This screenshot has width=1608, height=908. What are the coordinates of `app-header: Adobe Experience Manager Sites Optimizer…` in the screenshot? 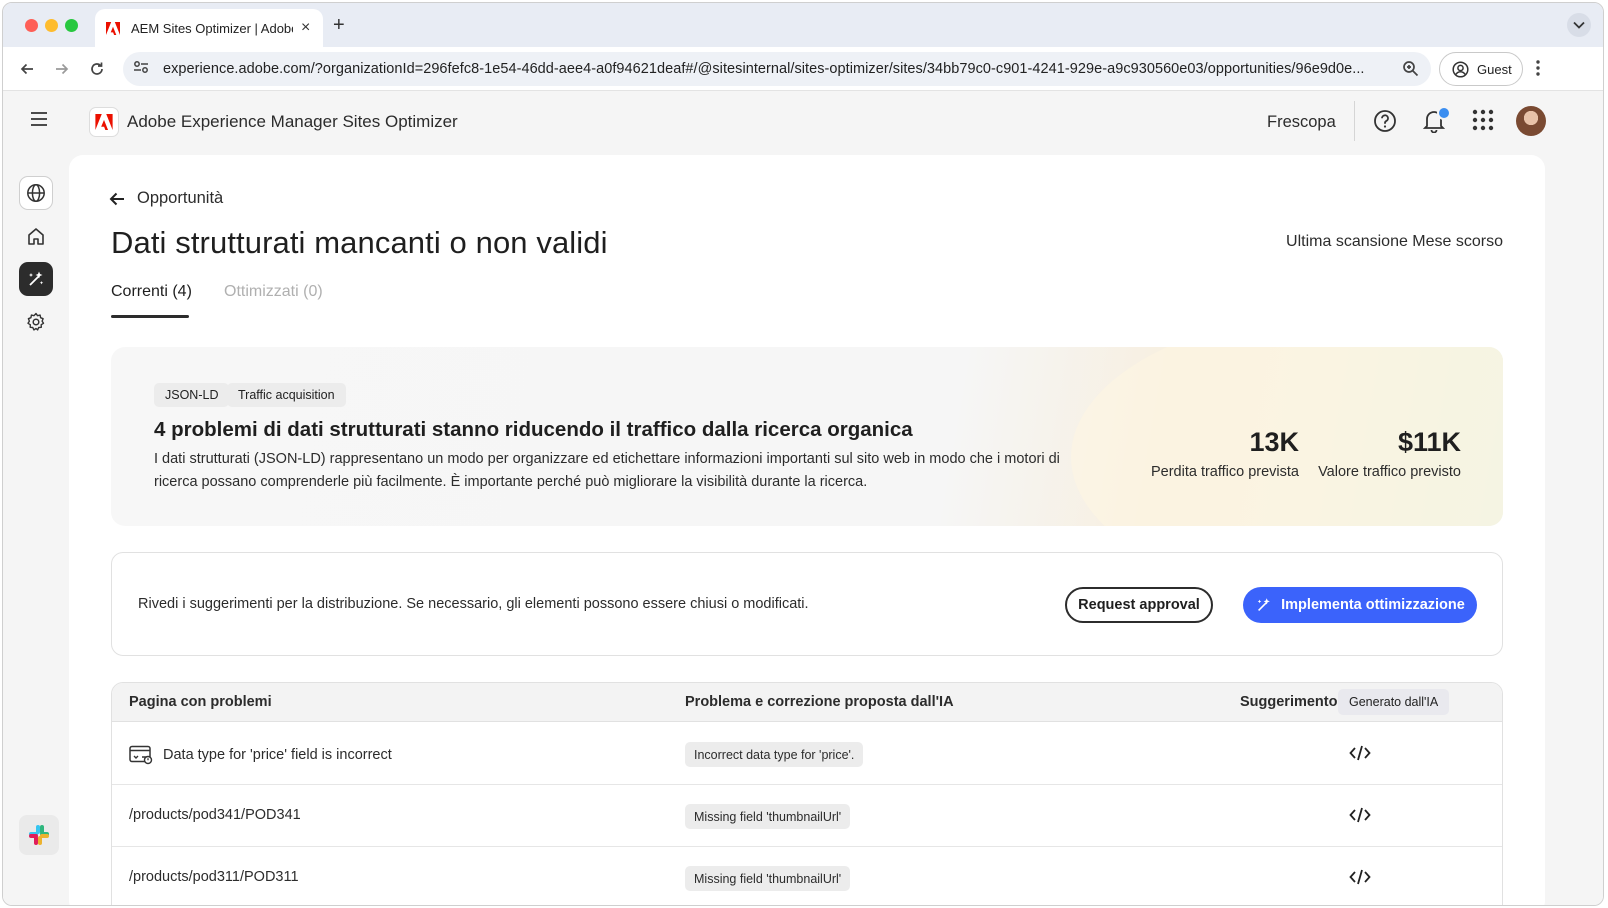 It's located at (803, 122).